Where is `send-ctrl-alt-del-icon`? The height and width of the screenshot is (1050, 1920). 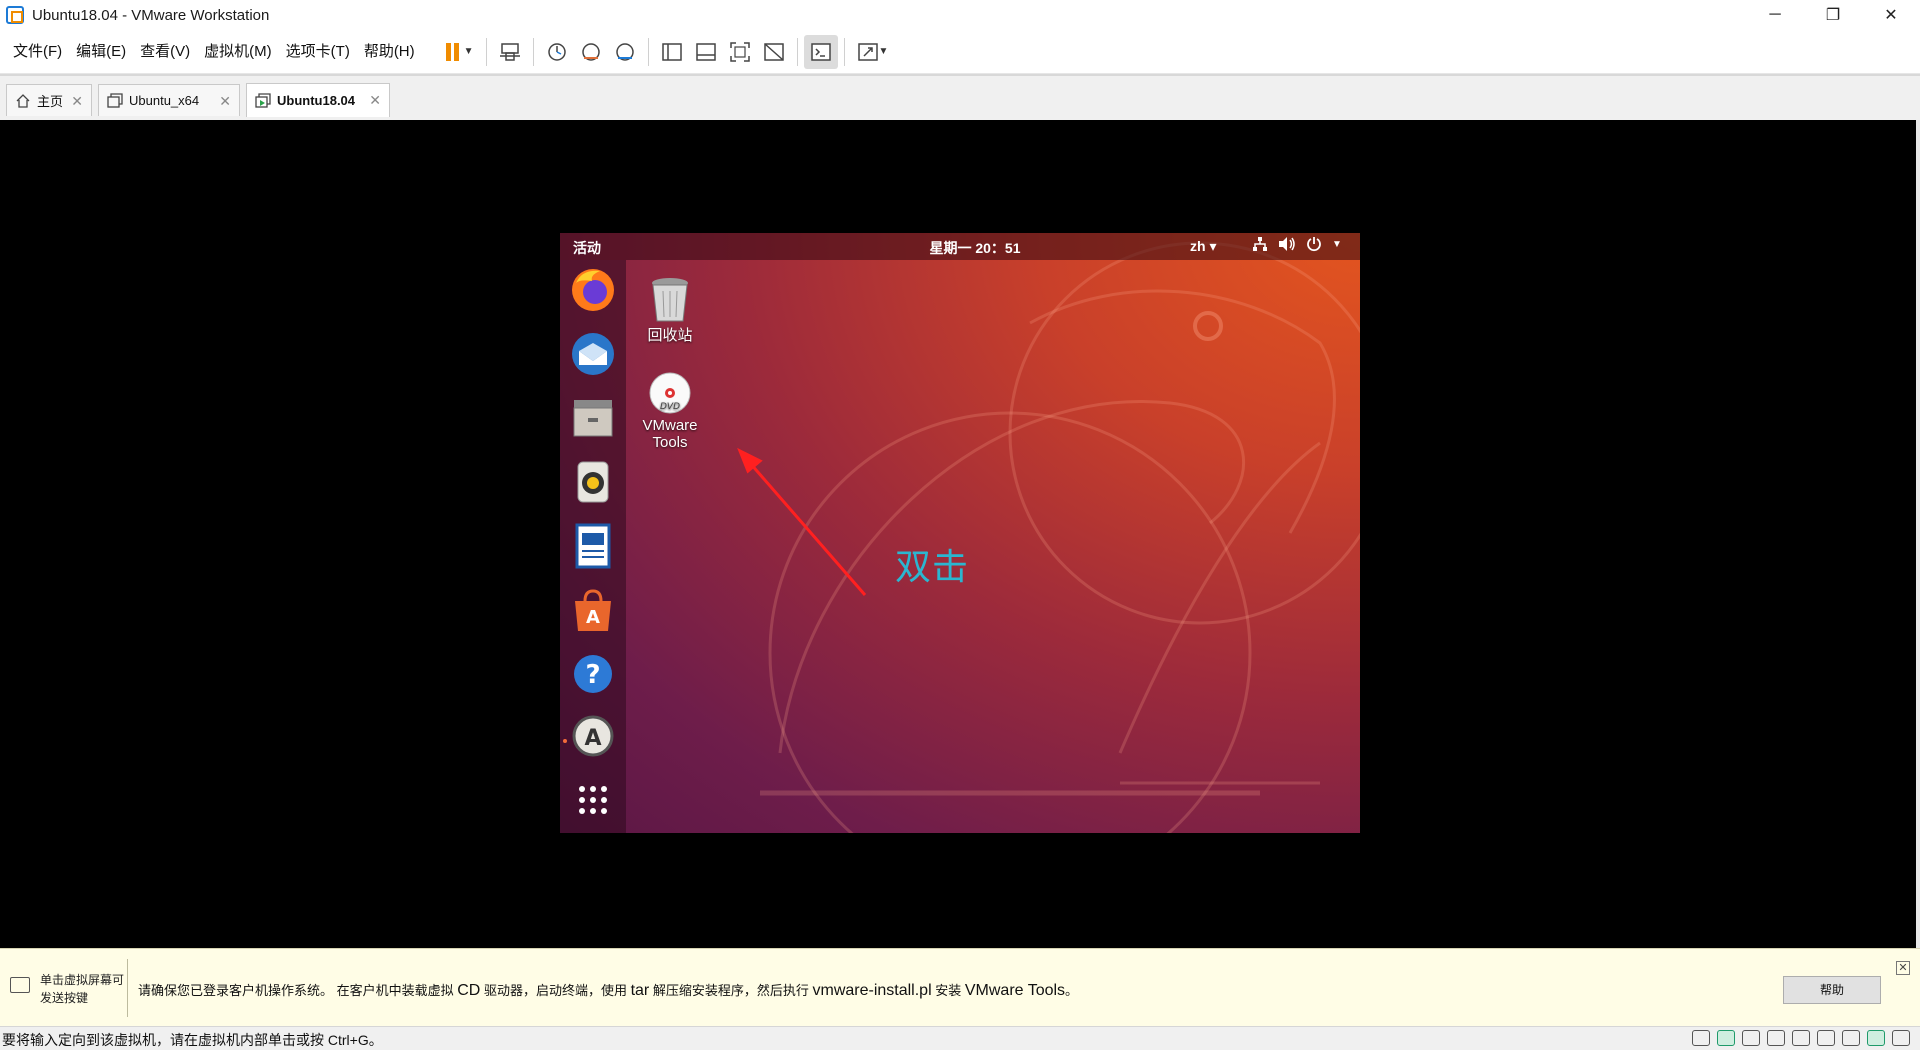
send-ctrl-alt-del-icon is located at coordinates (510, 52).